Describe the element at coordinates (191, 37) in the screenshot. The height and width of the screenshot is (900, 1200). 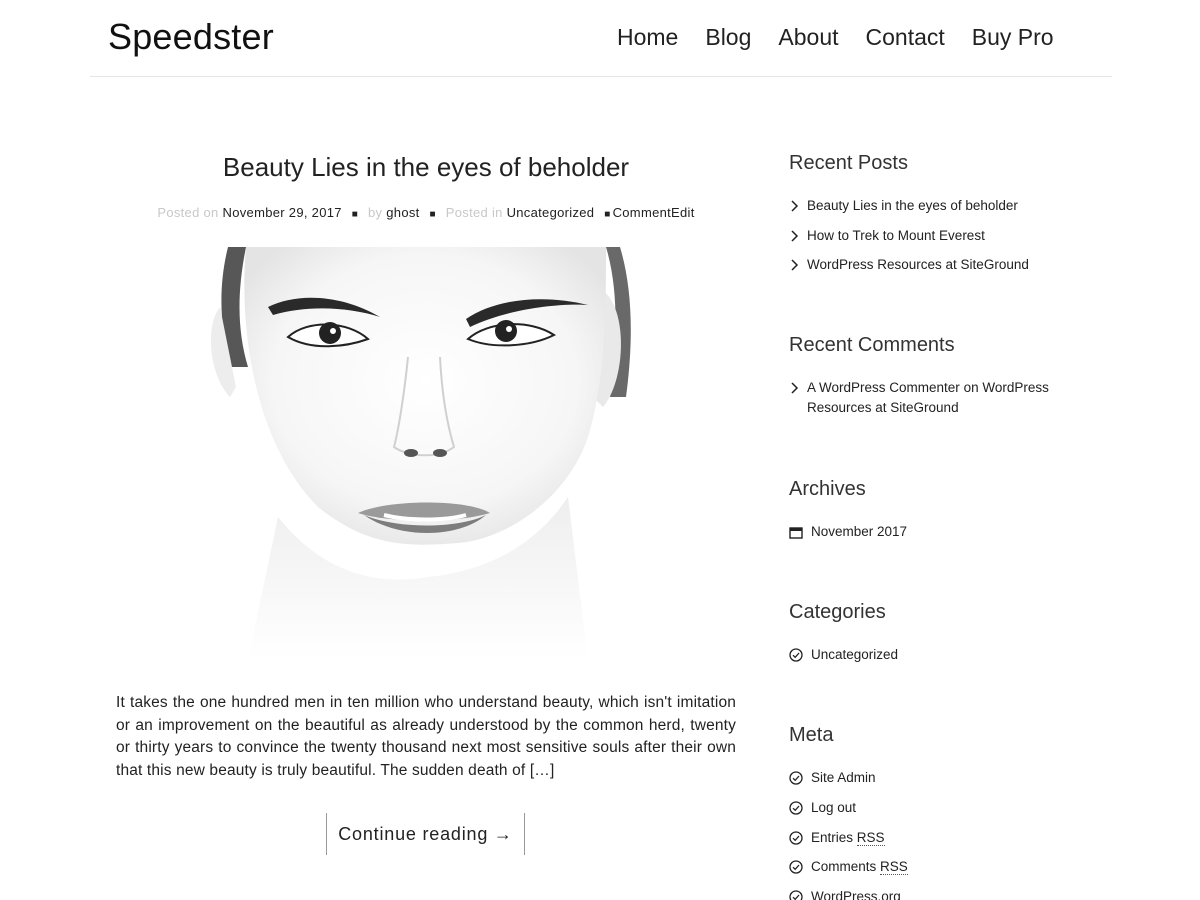
I see `site-title-link: Speedster` at that location.